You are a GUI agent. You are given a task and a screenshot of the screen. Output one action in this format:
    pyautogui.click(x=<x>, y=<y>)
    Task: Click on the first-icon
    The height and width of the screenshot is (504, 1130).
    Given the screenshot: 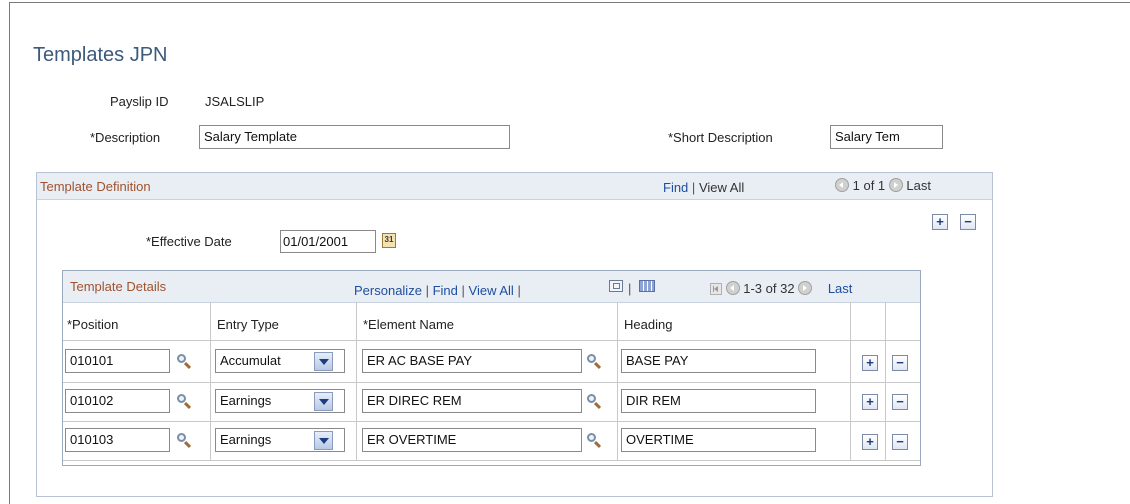 What is the action you would take?
    pyautogui.click(x=716, y=289)
    